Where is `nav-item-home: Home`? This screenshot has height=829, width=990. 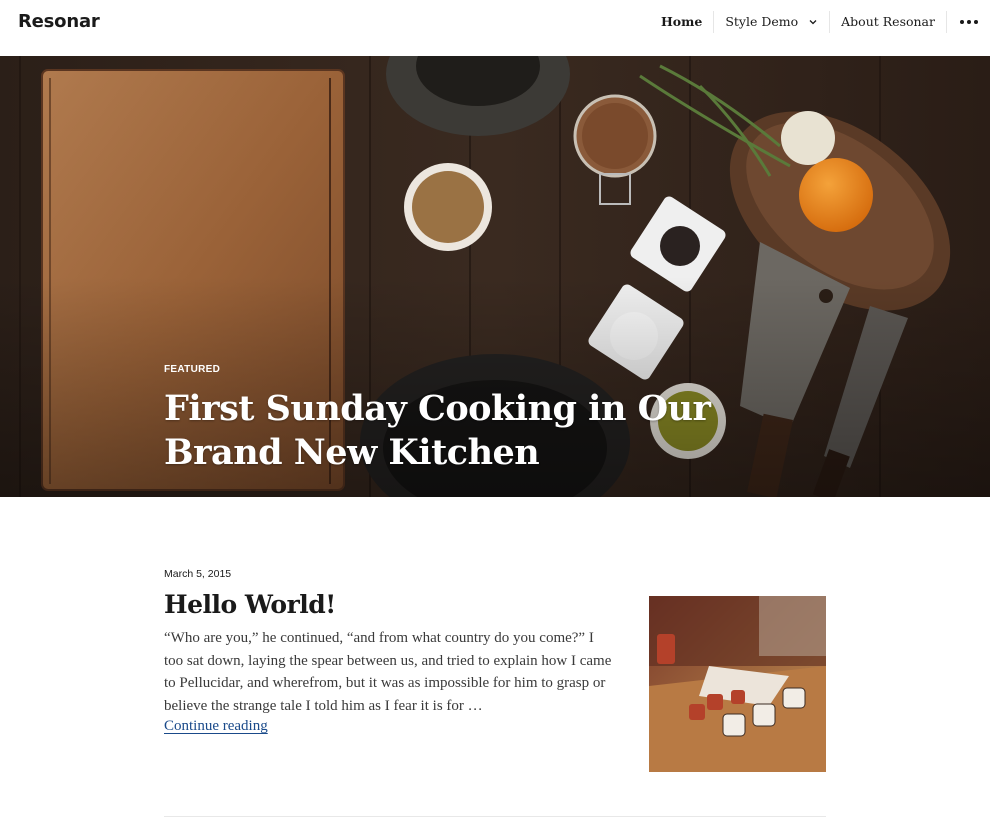
nav-item-home: Home is located at coordinates (681, 22).